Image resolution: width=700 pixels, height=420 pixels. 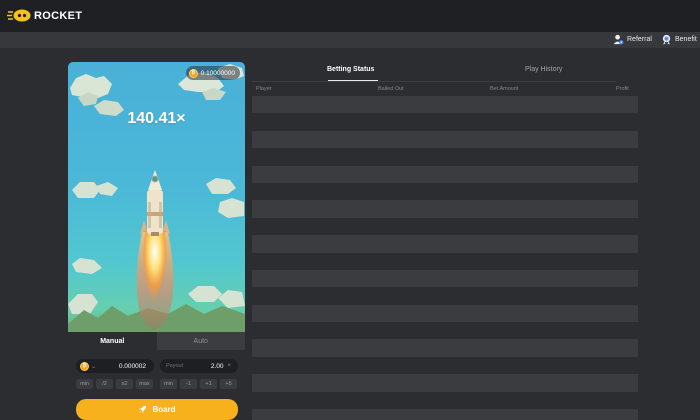 What do you see at coordinates (144, 384) in the screenshot?
I see `amount-max-button: max` at bounding box center [144, 384].